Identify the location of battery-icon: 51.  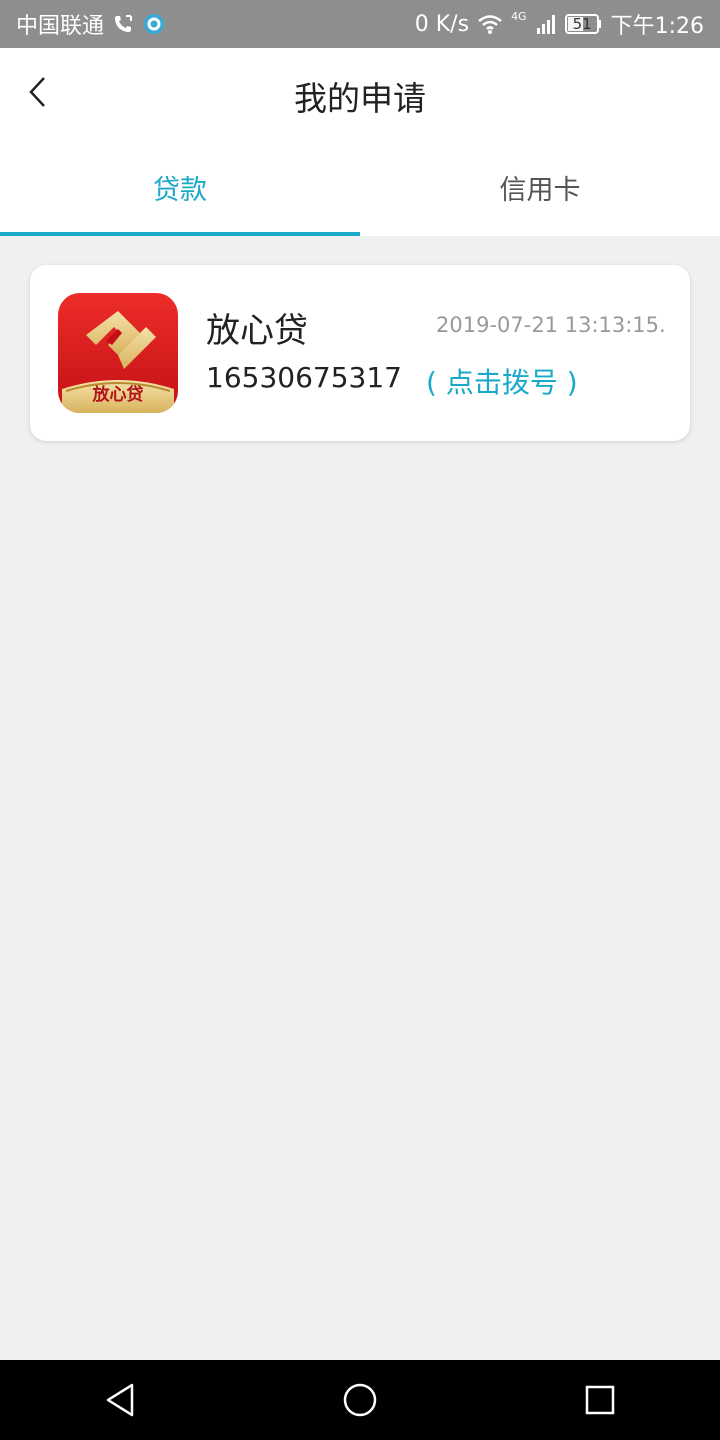
(583, 24).